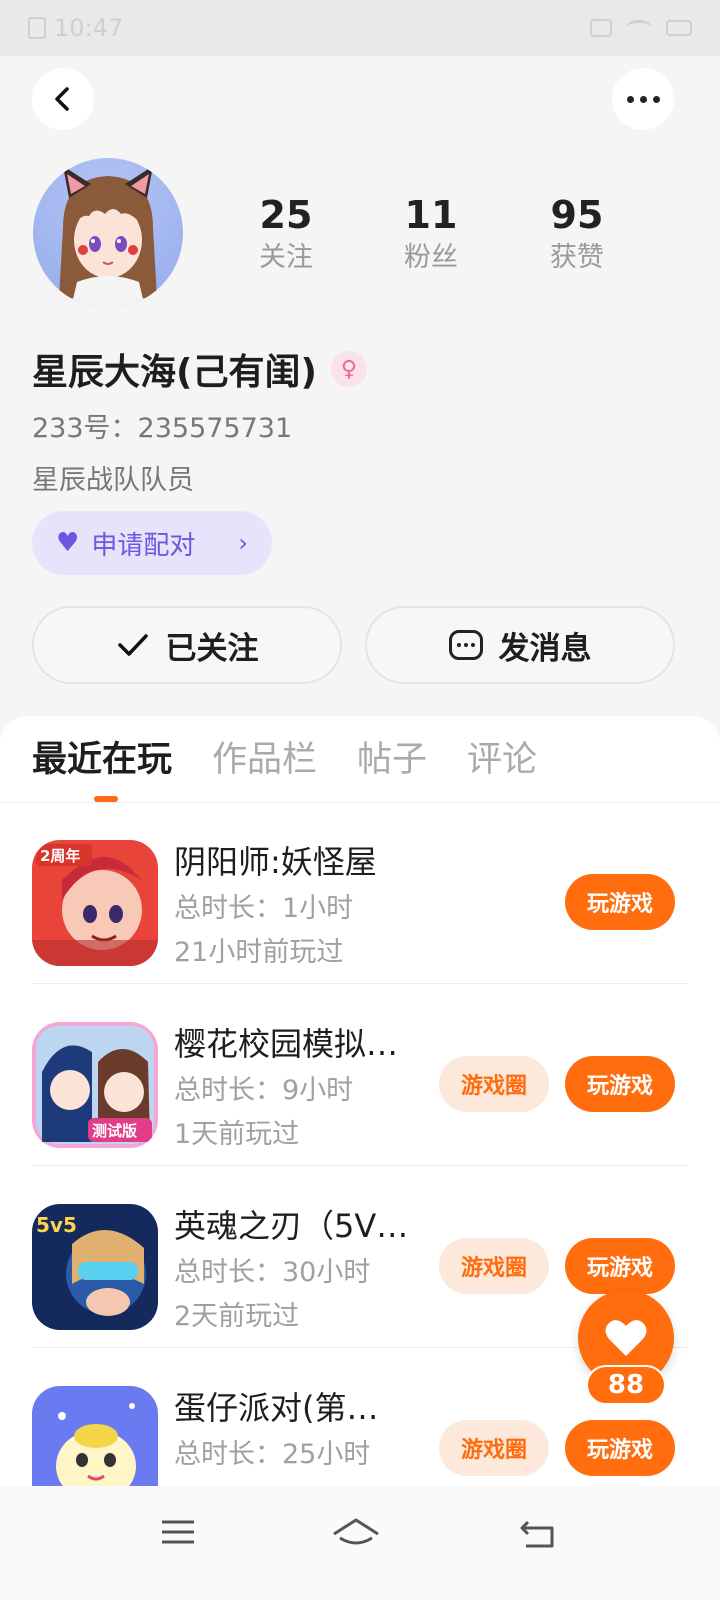 This screenshot has width=720, height=1600. I want to click on followers-label: 粉丝, so click(431, 257).